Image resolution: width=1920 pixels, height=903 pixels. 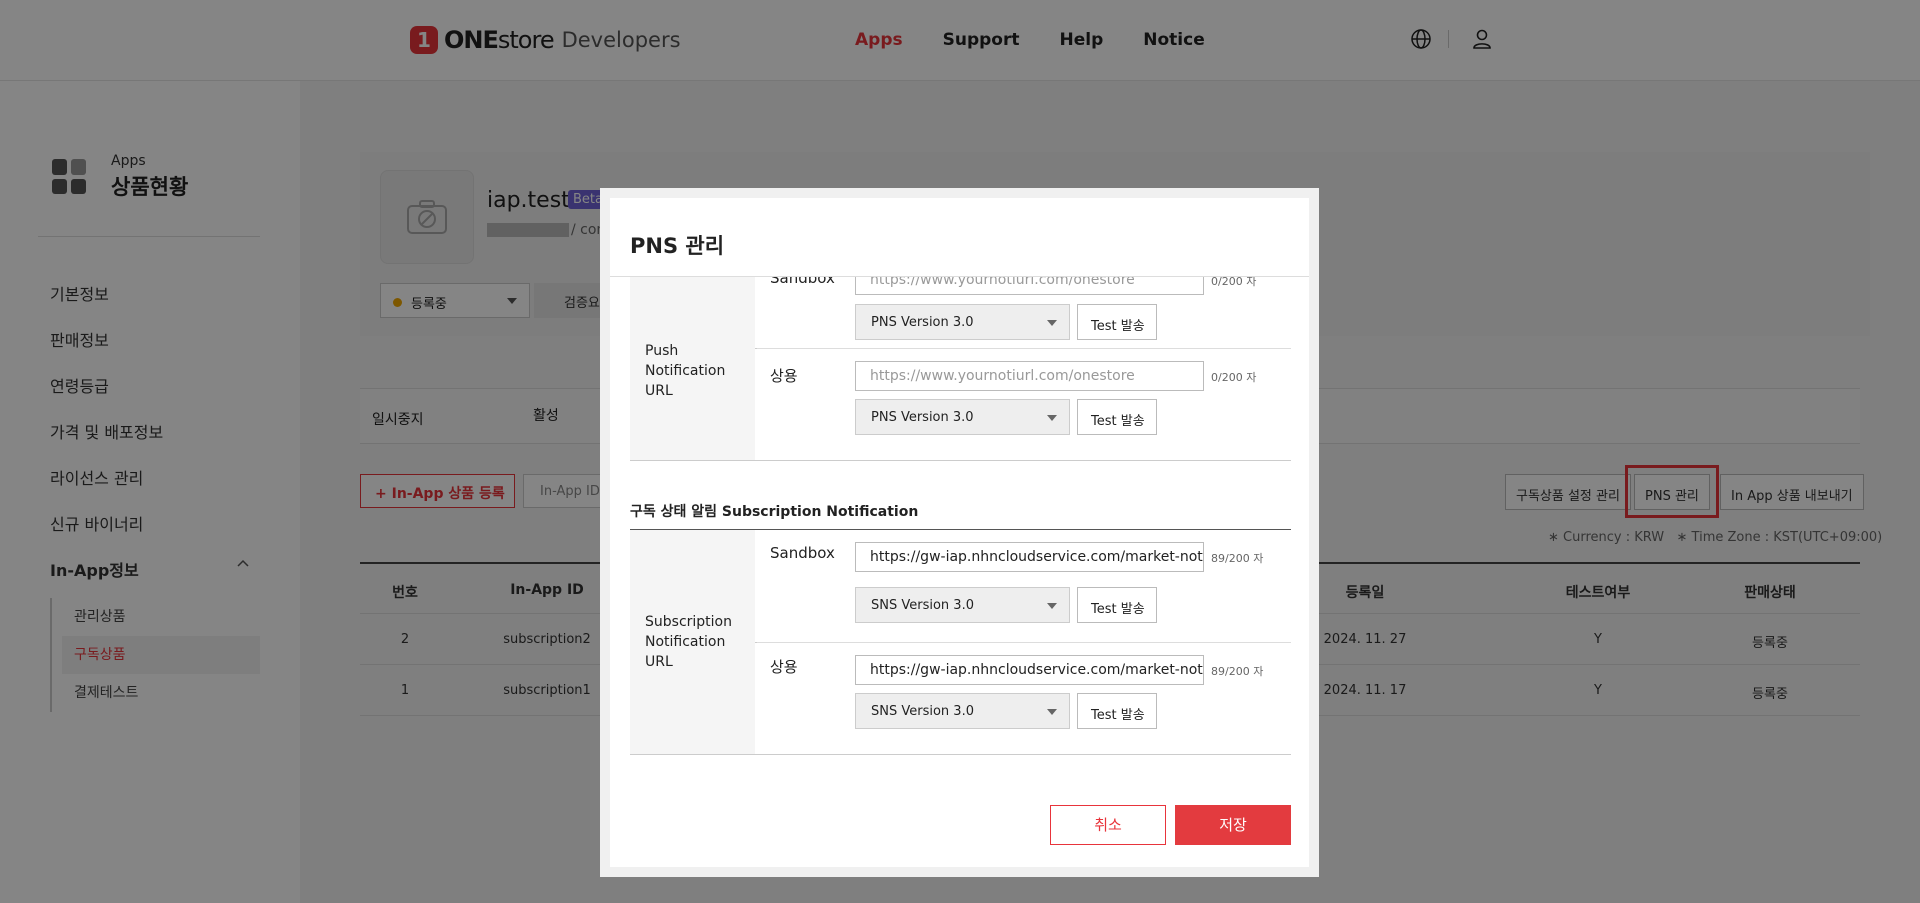 I want to click on push-sandbox-version-select: PNS Version 3.0, so click(x=962, y=322).